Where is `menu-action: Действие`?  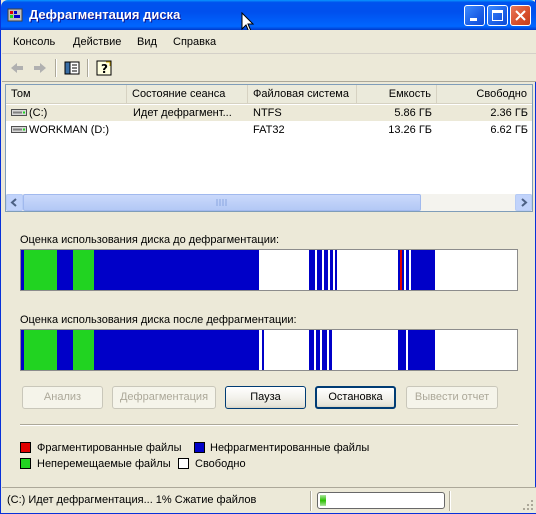
menu-action: Действие is located at coordinates (97, 42).